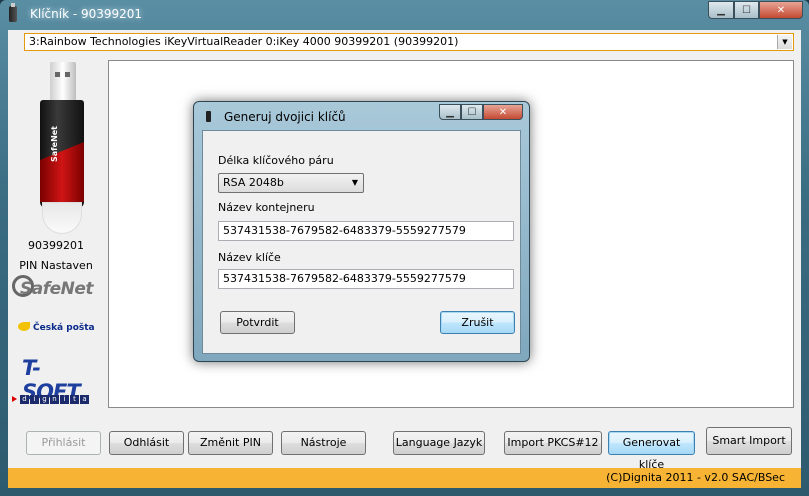 Image resolution: width=809 pixels, height=496 pixels. I want to click on safenet-logo-text: SafeNet, so click(57, 289).